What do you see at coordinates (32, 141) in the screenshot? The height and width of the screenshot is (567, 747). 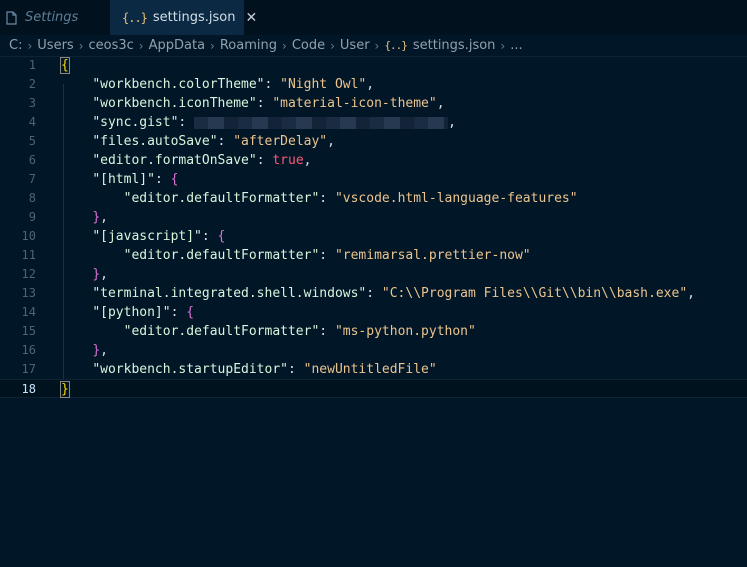 I see `line-number: 5` at bounding box center [32, 141].